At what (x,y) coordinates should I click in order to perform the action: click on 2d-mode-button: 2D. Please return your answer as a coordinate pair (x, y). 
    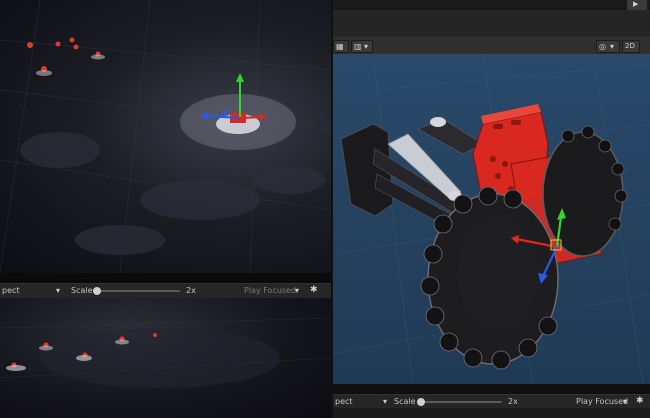
    Looking at the image, I should click on (631, 46).